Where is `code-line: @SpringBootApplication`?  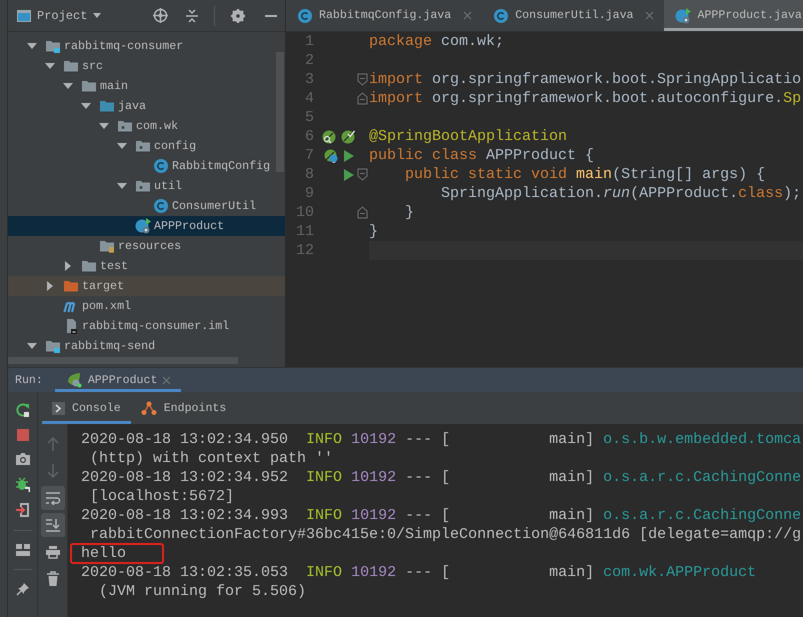
code-line: @SpringBootApplication is located at coordinates (468, 136).